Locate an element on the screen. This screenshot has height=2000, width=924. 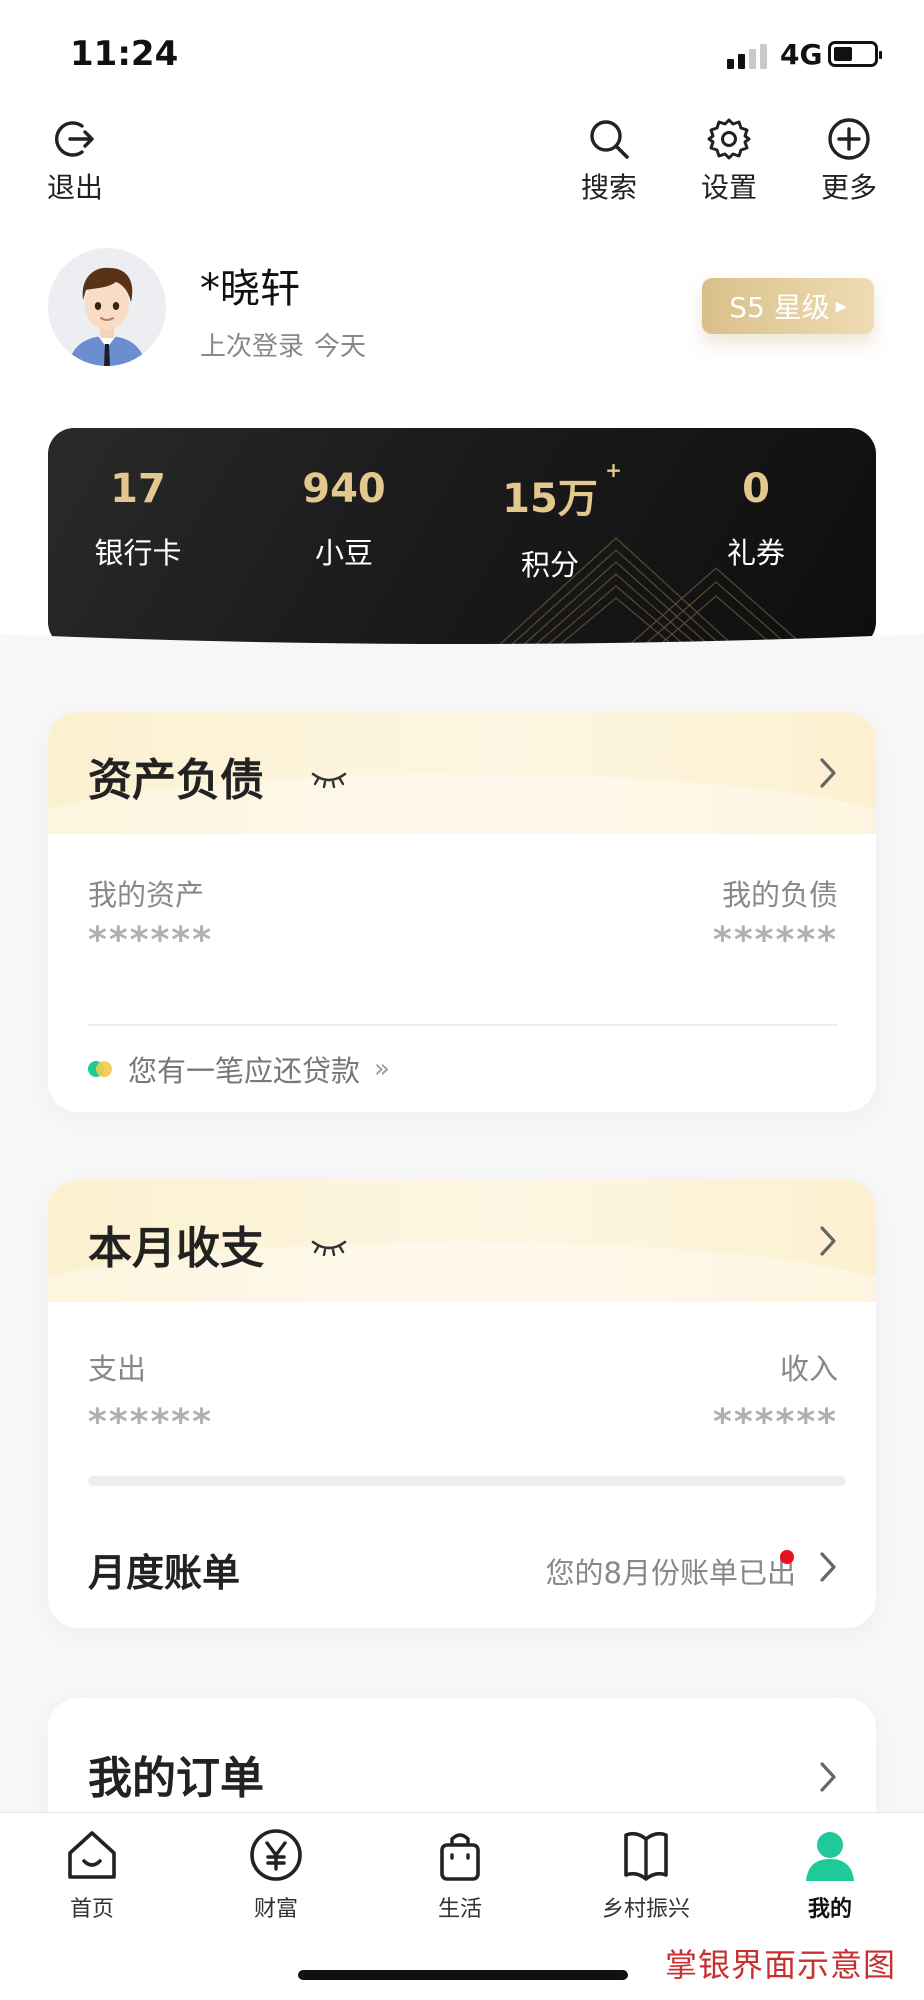
book-icon is located at coordinates (646, 1856).